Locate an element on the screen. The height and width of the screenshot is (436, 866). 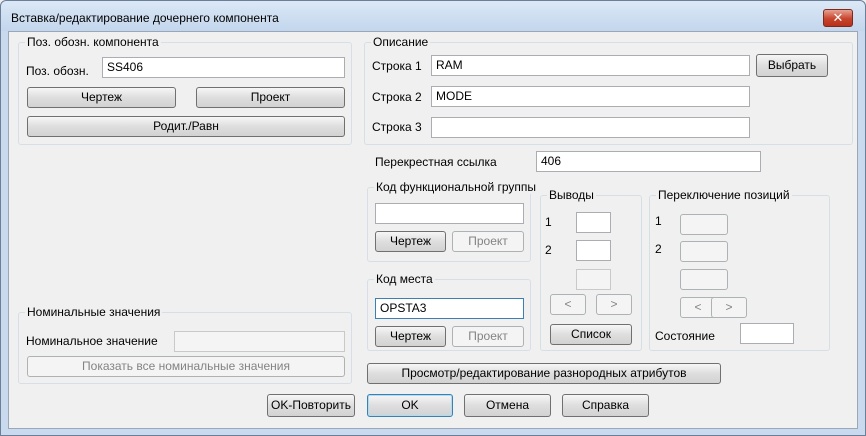
function-group-input is located at coordinates (449, 213).